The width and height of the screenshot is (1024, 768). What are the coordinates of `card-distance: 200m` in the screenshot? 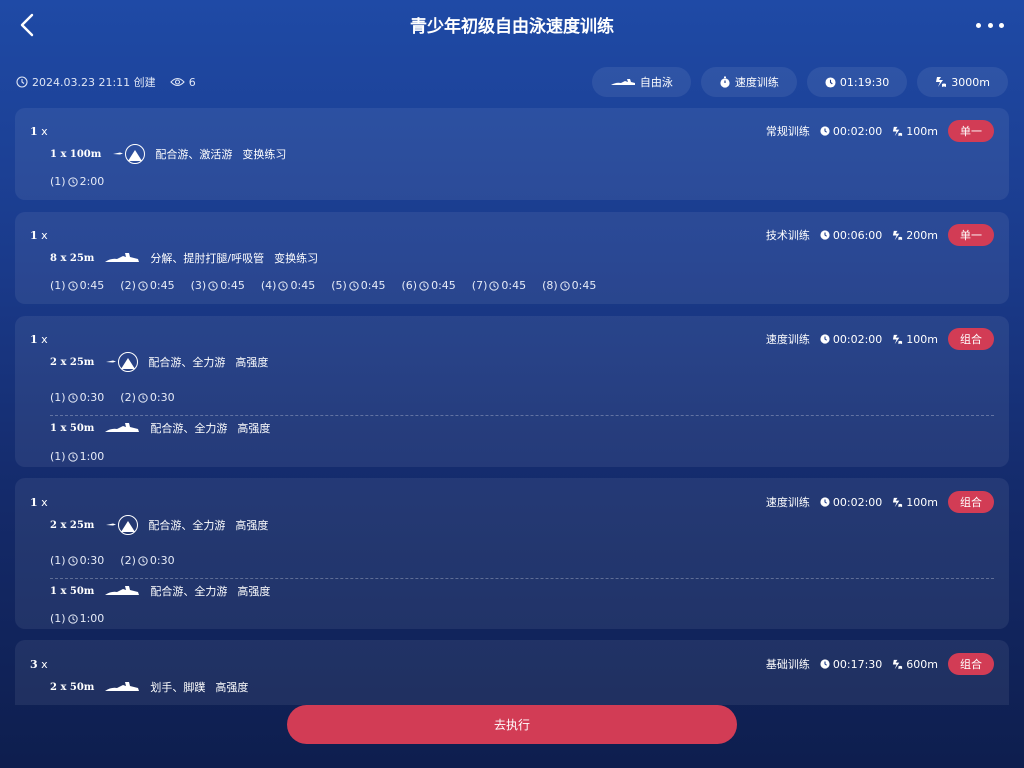 It's located at (922, 235).